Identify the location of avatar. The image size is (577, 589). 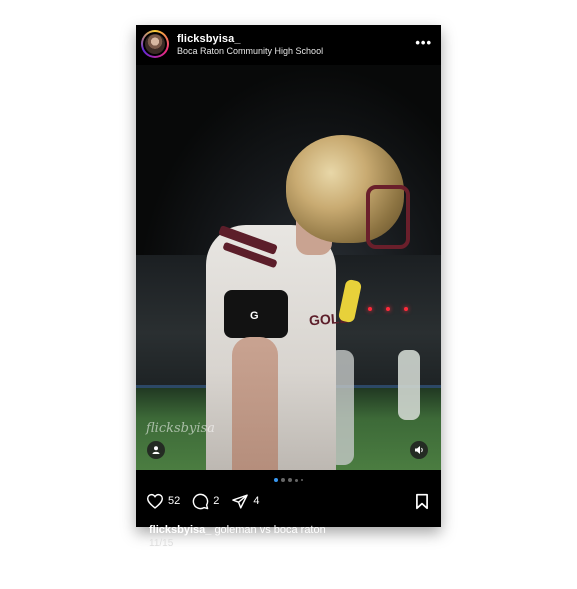
(155, 44).